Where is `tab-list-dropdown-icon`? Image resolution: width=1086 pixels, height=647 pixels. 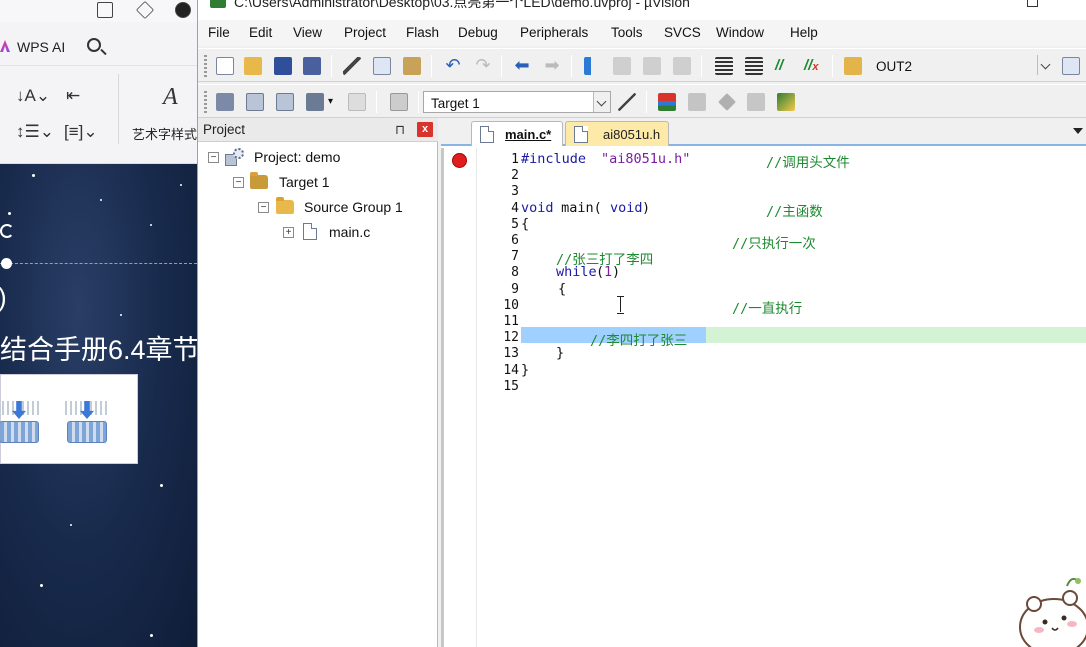
tab-list-dropdown-icon is located at coordinates (1078, 131).